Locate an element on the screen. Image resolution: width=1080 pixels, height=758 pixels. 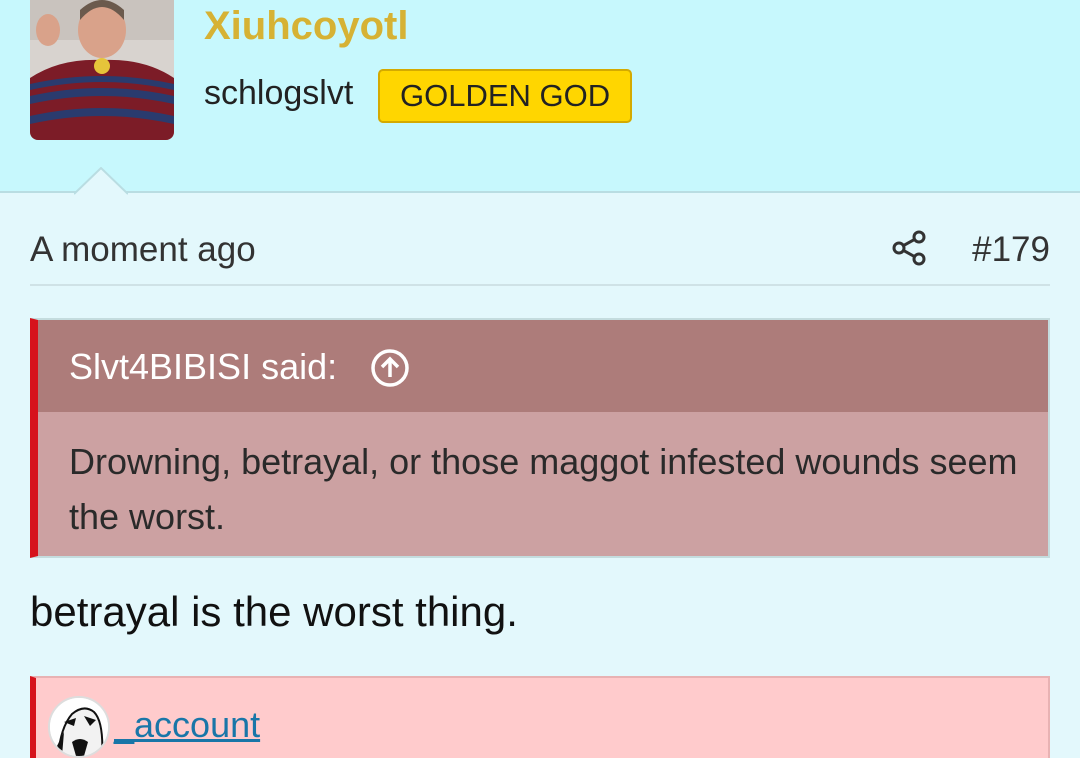
signature-avatar-image is located at coordinates (79, 727).